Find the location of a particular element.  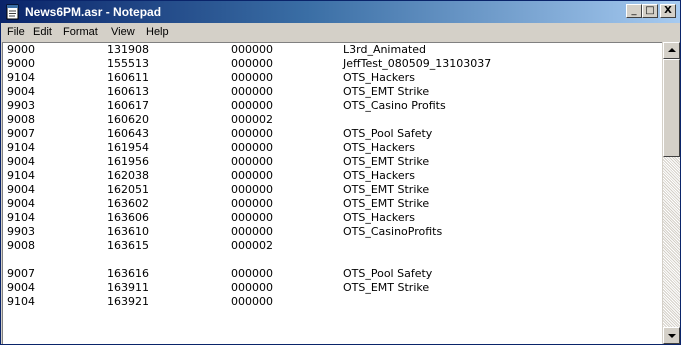

line-field: 162038 is located at coordinates (128, 175).